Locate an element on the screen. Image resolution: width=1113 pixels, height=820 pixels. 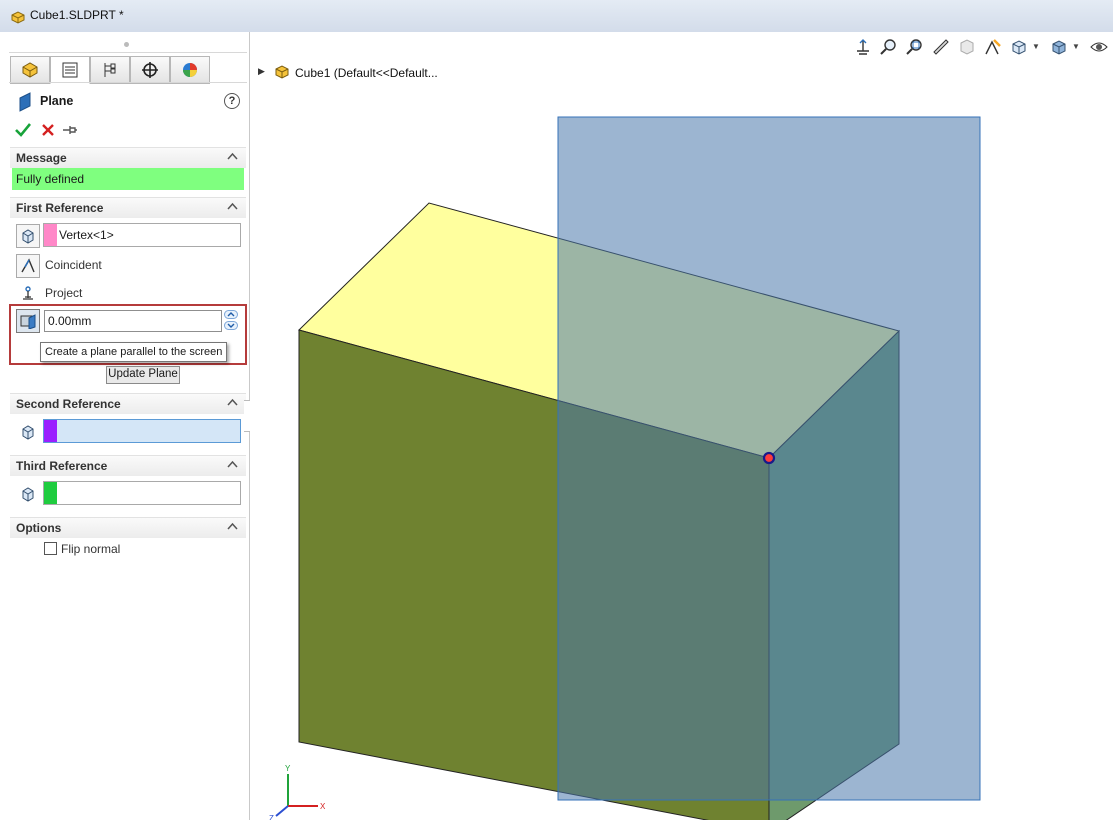
first-reference-selection: Vertex<1> is located at coordinates (142, 235).